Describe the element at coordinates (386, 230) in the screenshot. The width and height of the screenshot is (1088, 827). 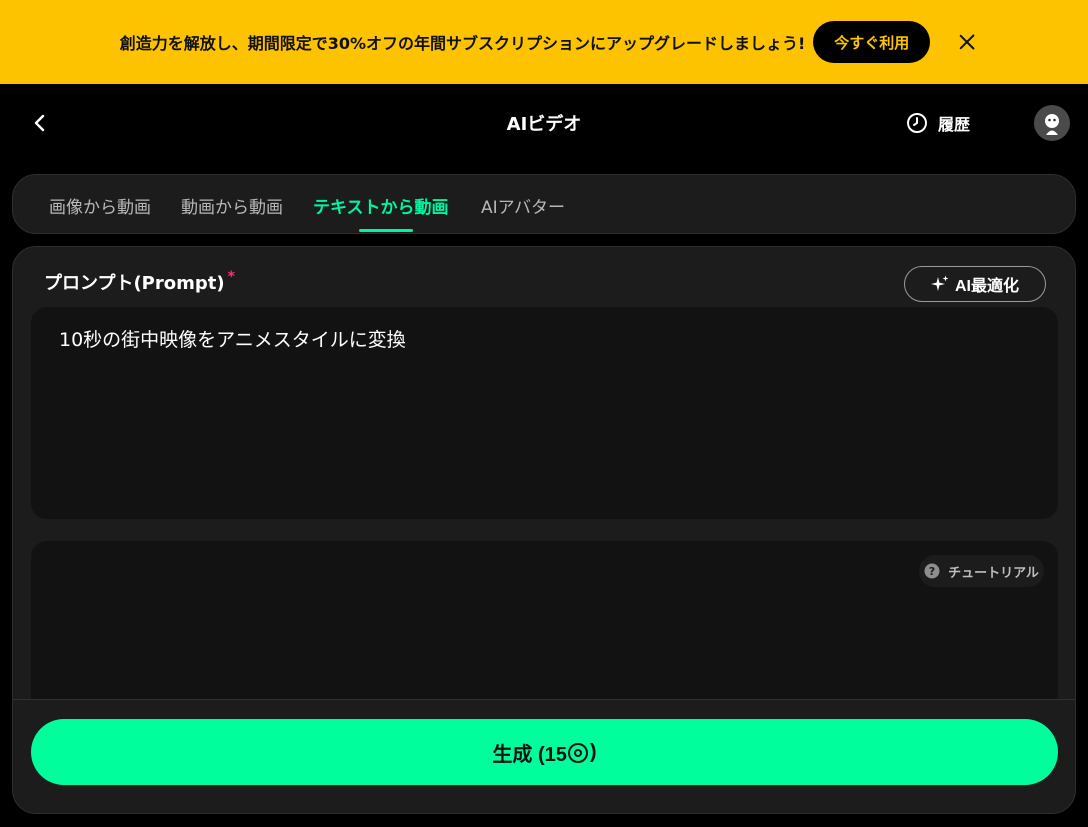
I see `active-tab-indicator` at that location.